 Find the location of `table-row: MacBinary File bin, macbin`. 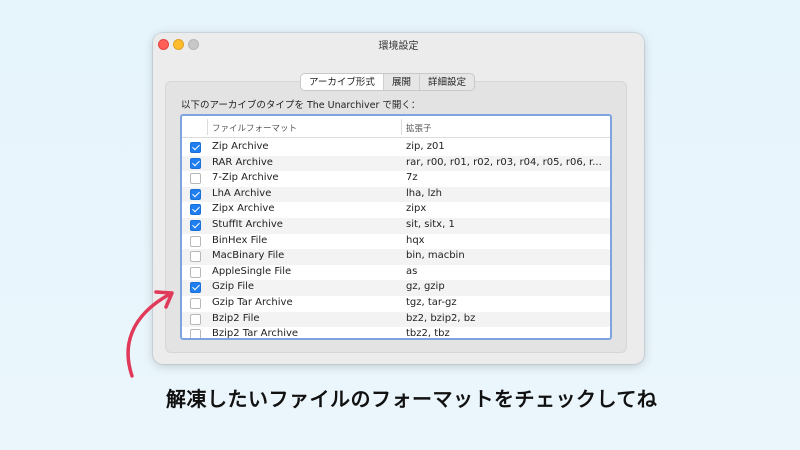

table-row: MacBinary File bin, macbin is located at coordinates (396, 257).